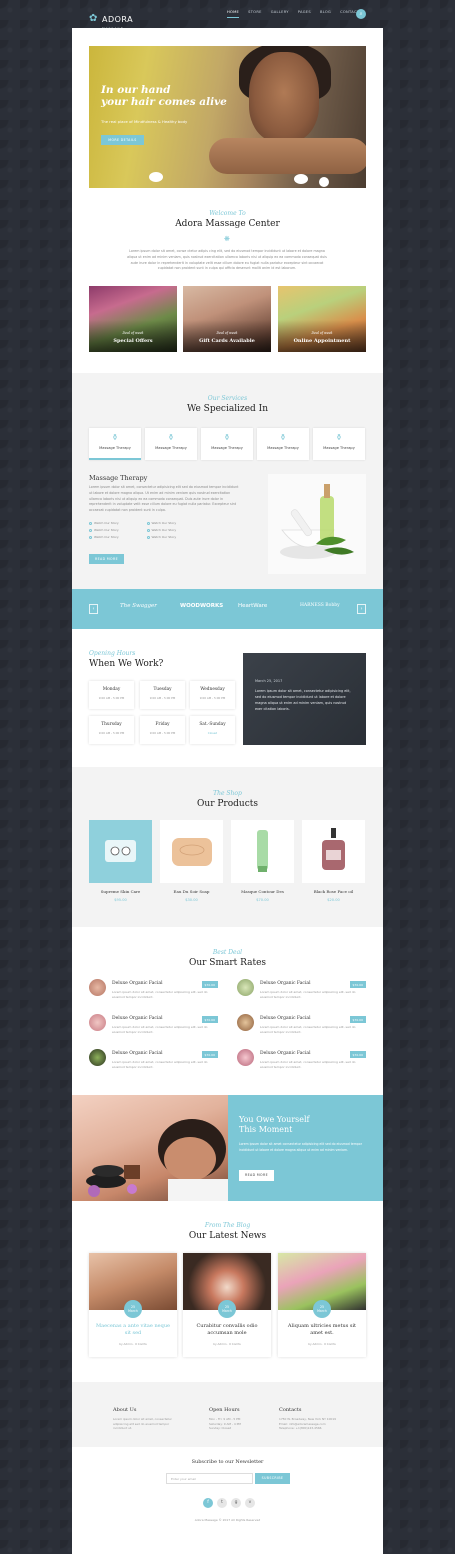 The height and width of the screenshot is (1554, 455). What do you see at coordinates (280, 14) in the screenshot?
I see `nav-gallery: GALLERY` at bounding box center [280, 14].